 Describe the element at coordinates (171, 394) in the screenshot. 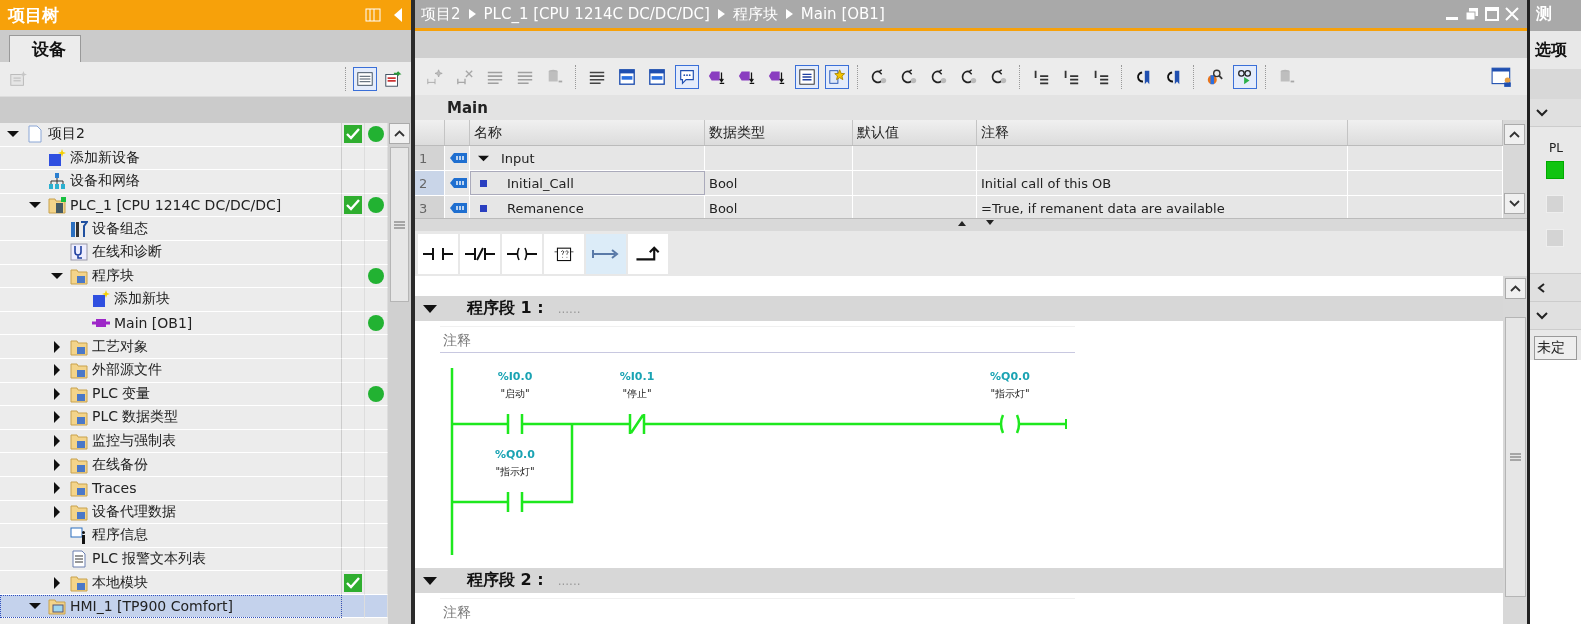

I see `tree-item: PLC 变量` at that location.